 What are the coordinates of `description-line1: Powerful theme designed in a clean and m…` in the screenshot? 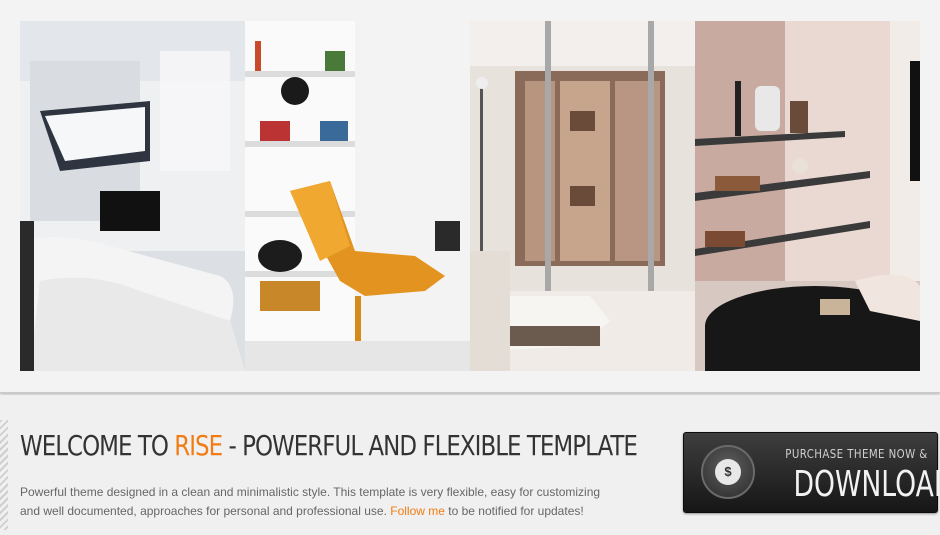 It's located at (310, 492).